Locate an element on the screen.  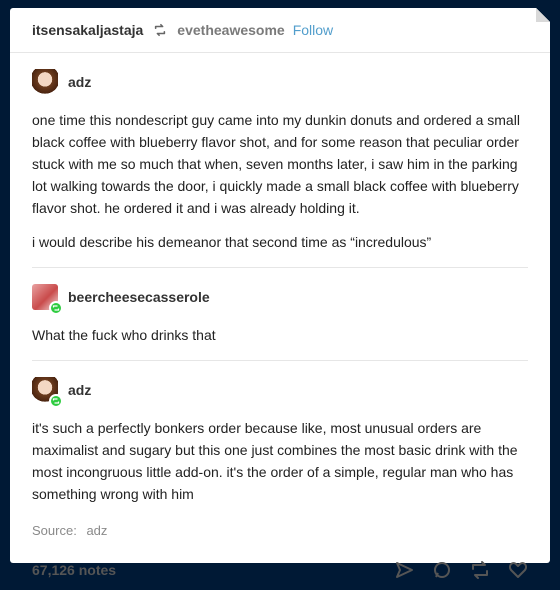
post-actions is located at coordinates (461, 570).